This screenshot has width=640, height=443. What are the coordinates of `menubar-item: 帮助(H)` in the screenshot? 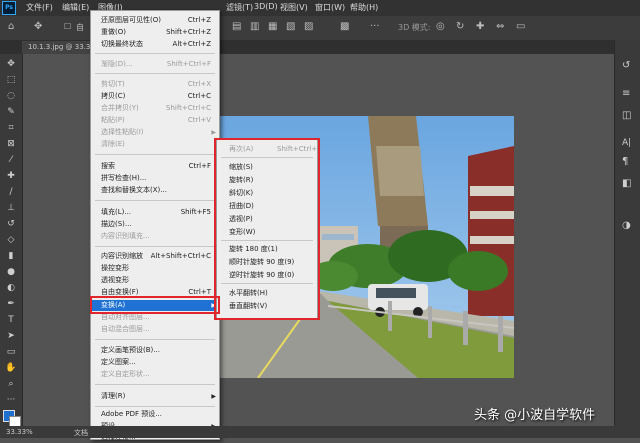 It's located at (364, 7).